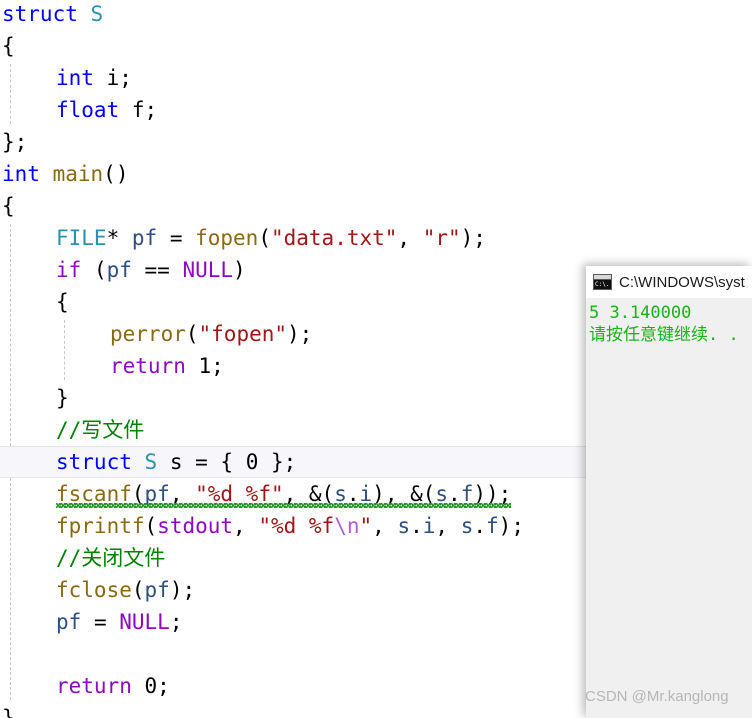 The height and width of the screenshot is (718, 752). I want to click on code-line-text: fclose(pf);, so click(97, 590).